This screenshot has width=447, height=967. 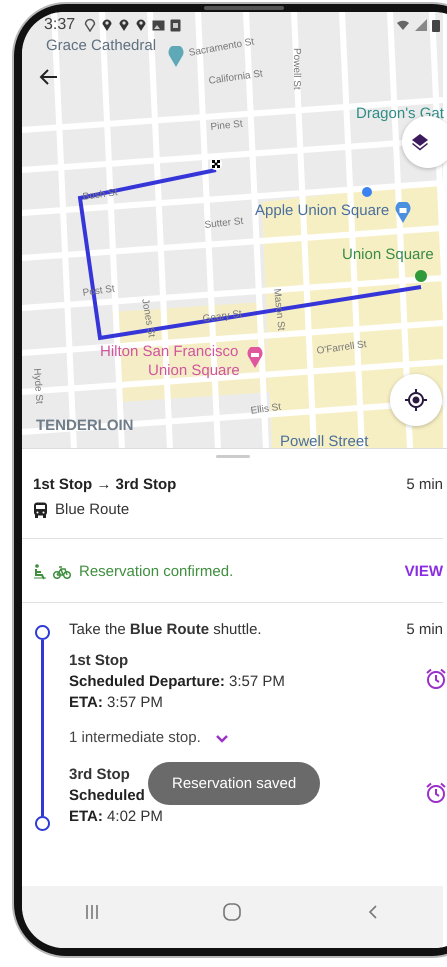 What do you see at coordinates (176, 57) in the screenshot?
I see `pin-icon` at bounding box center [176, 57].